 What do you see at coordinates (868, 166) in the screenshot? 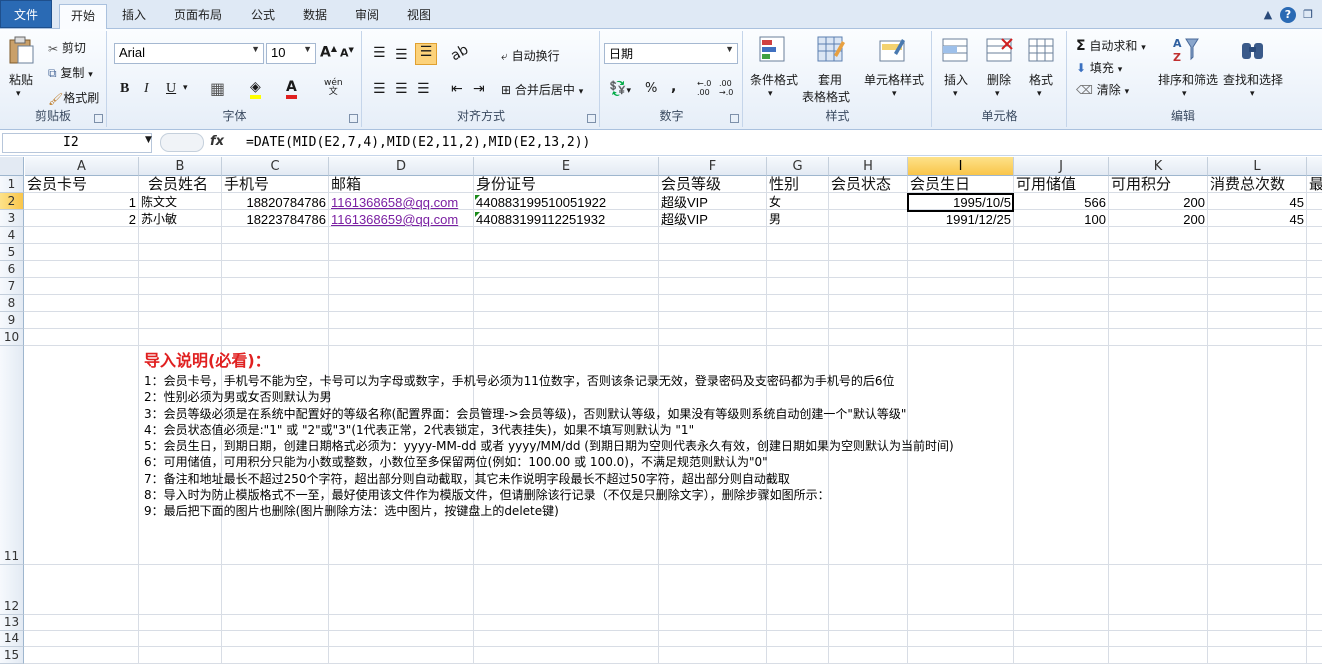
I see `column-header-h: H` at bounding box center [868, 166].